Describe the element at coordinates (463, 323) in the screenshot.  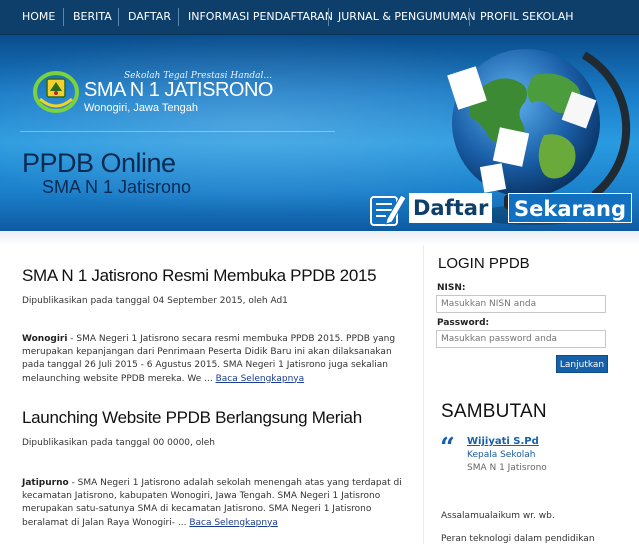
I see `password-label: Password:` at that location.